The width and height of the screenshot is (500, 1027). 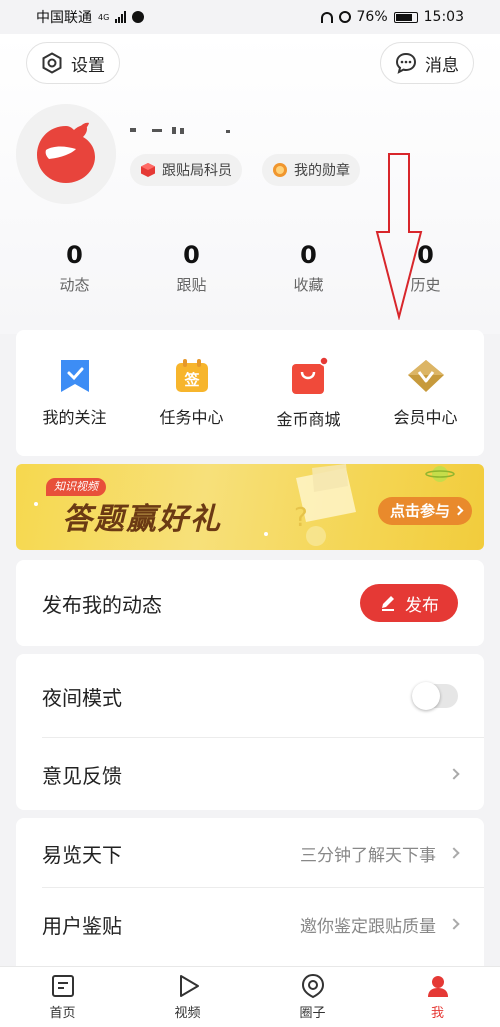 I want to click on battery-icon, so click(x=405, y=17).